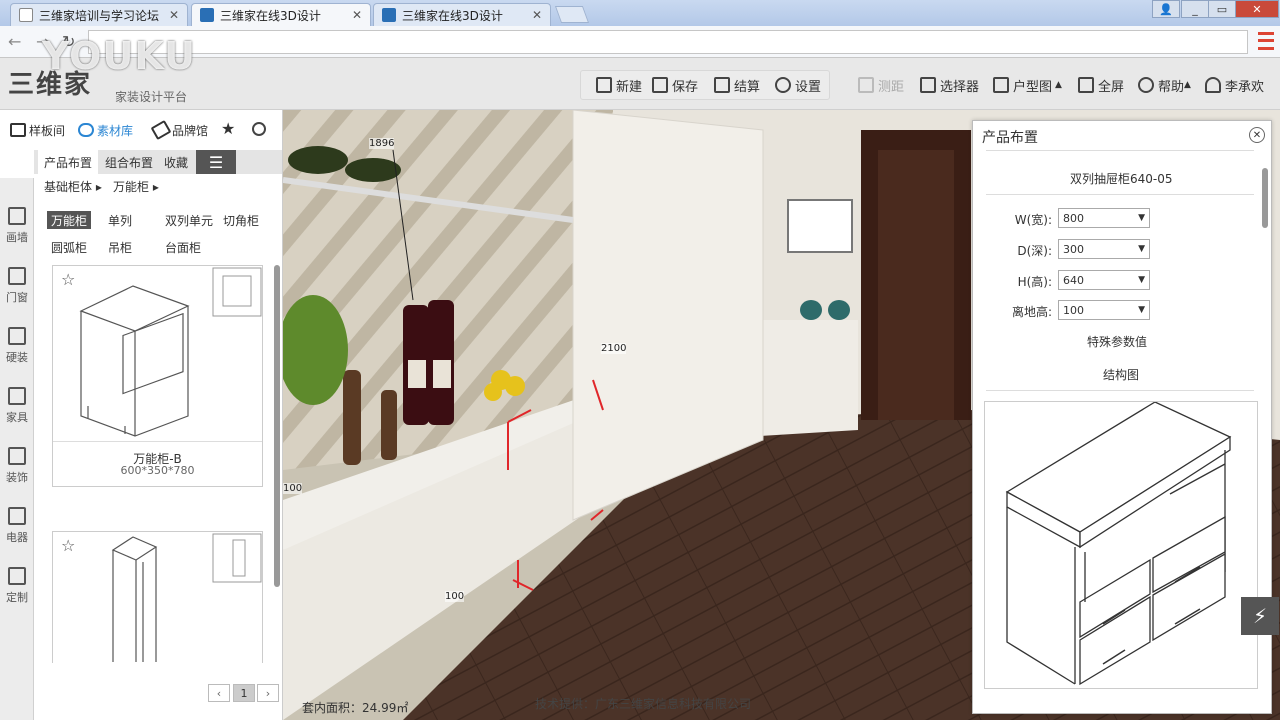 Image resolution: width=1280 pixels, height=720 pixels. What do you see at coordinates (629, 87) in the screenshot?
I see `new-label: 新建` at bounding box center [629, 87].